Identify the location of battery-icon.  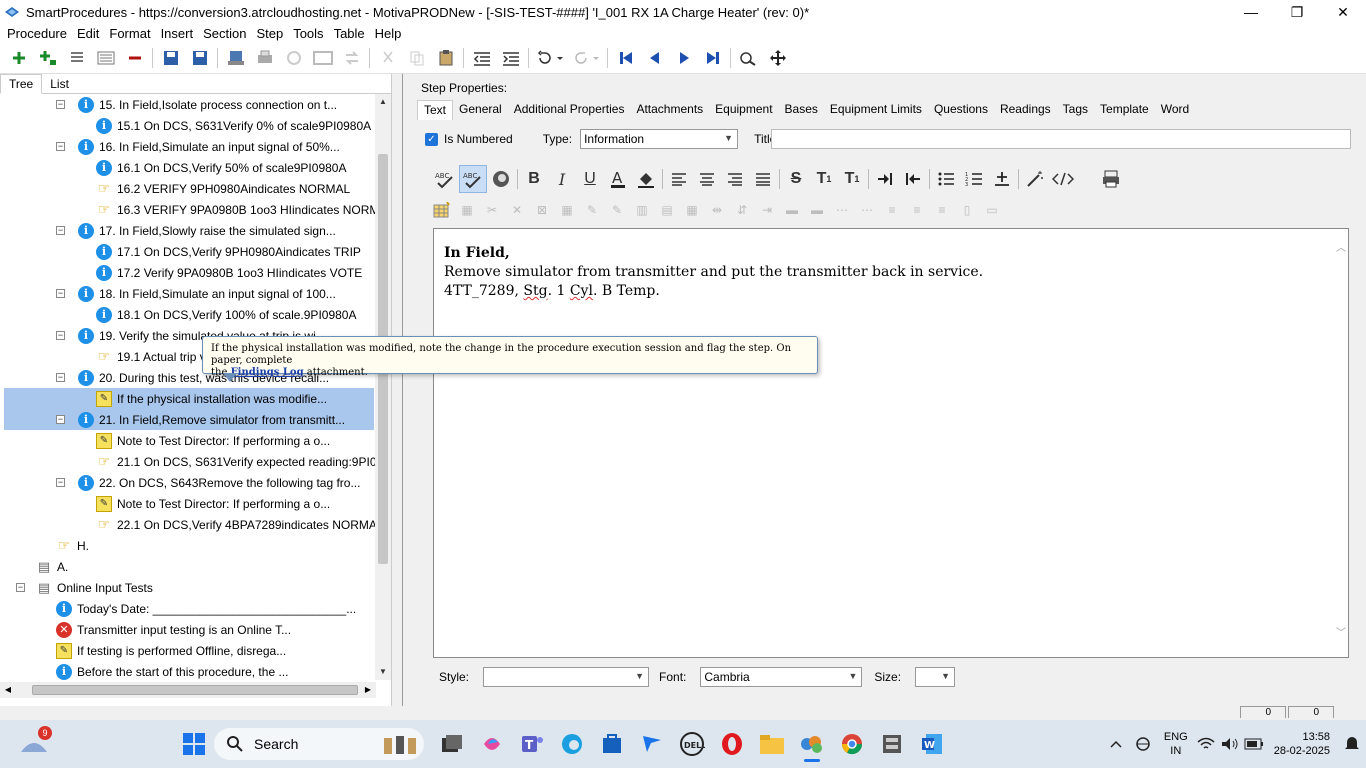
(1254, 744).